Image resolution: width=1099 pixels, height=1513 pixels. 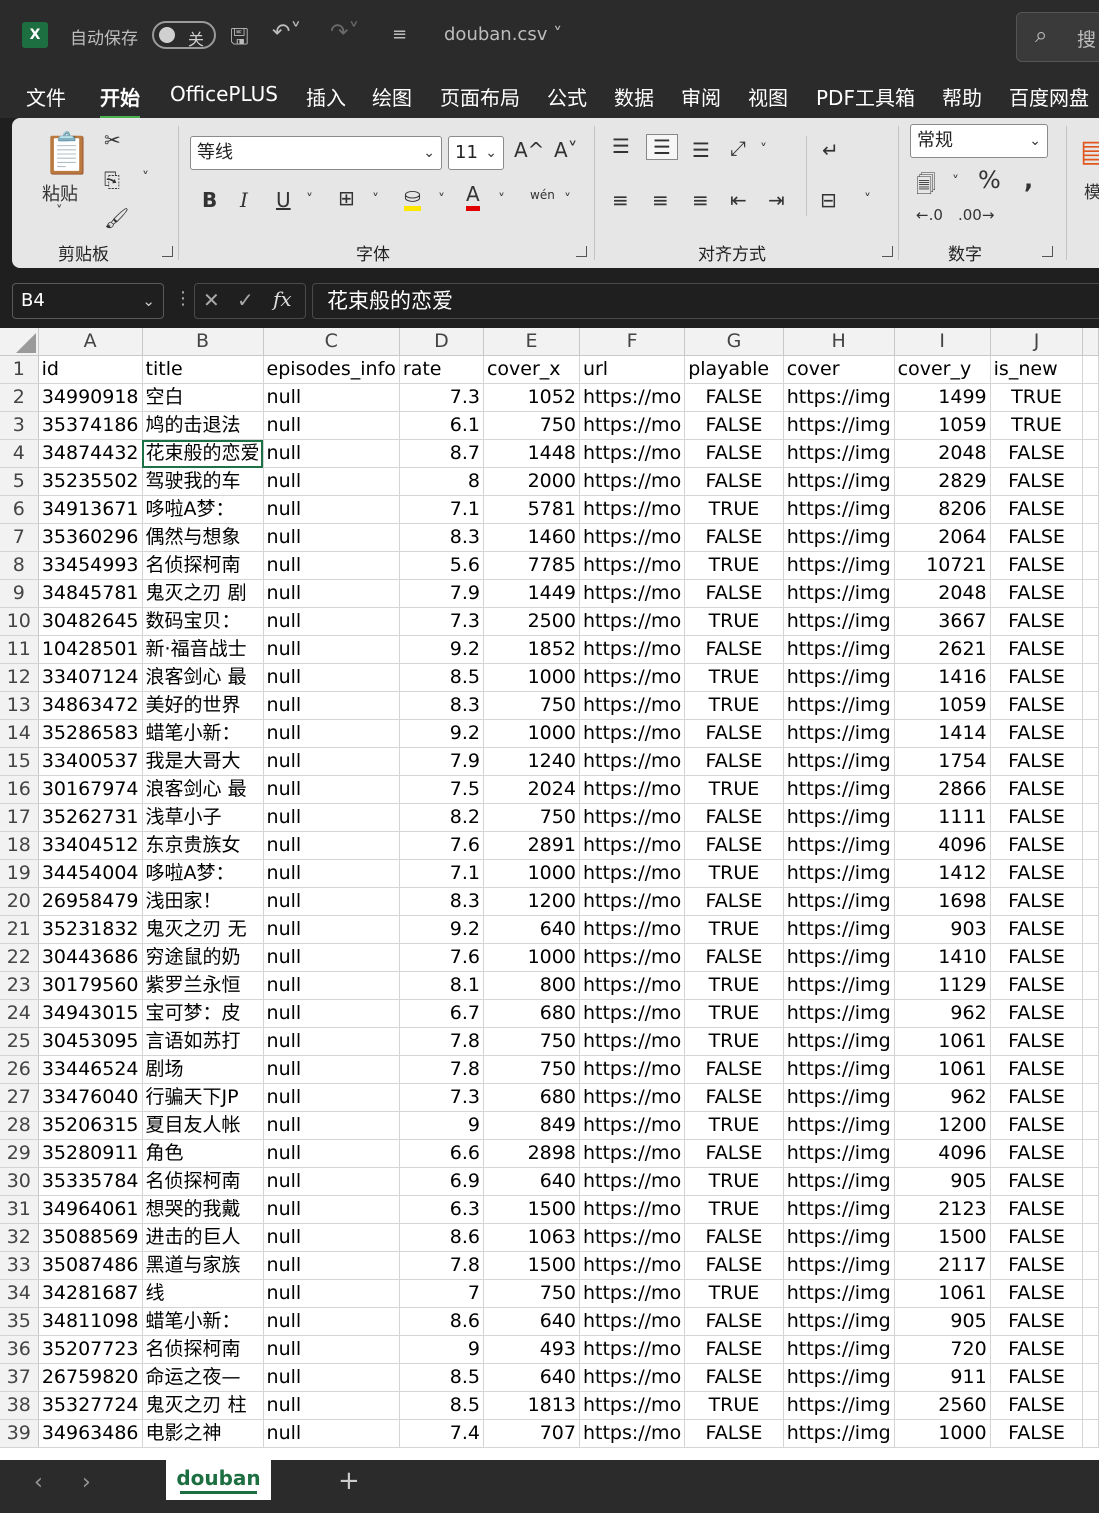 I want to click on cell: 1059, so click(x=942, y=425).